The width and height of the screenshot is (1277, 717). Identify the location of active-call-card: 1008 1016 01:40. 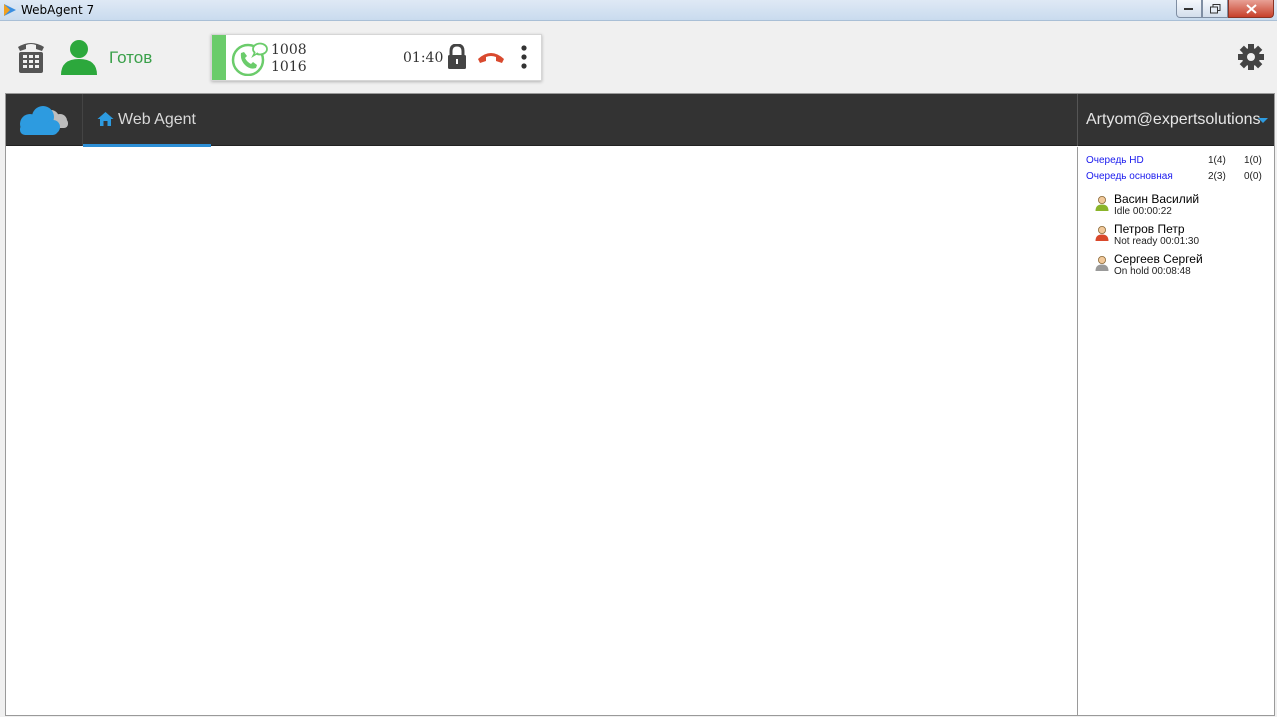
(376, 57).